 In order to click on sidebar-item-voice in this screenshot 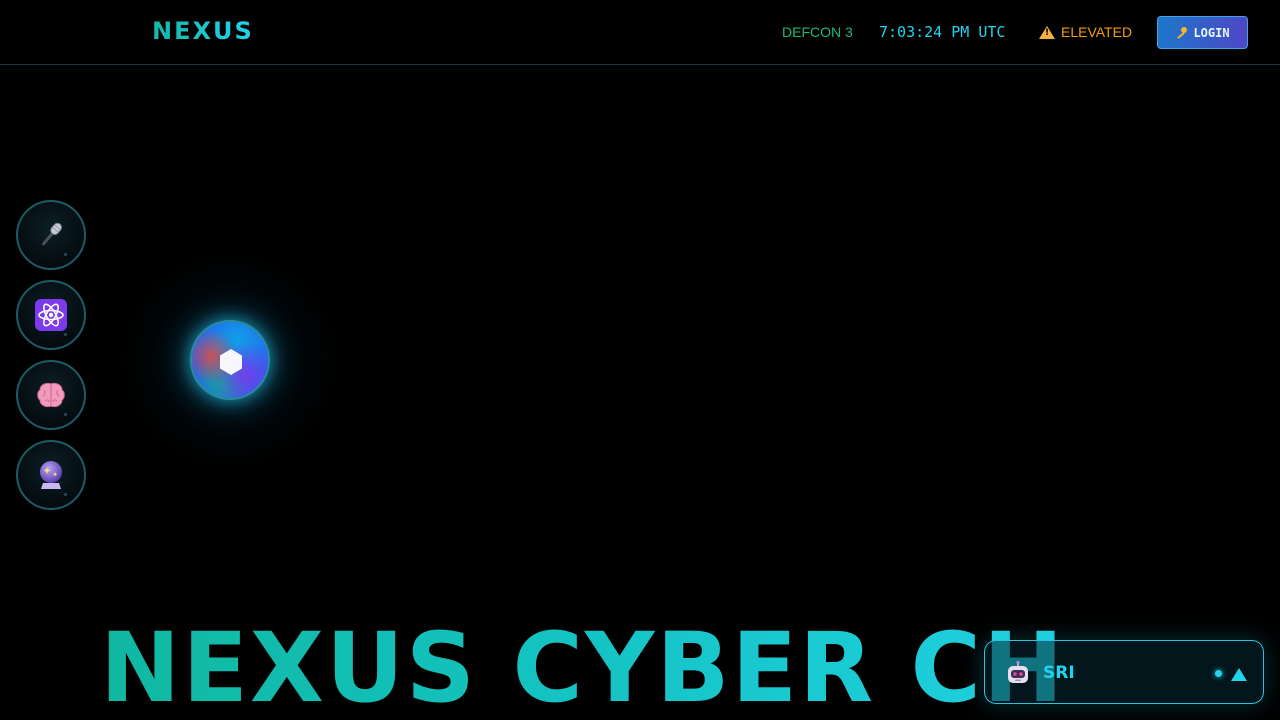, I will do `click(51, 235)`.